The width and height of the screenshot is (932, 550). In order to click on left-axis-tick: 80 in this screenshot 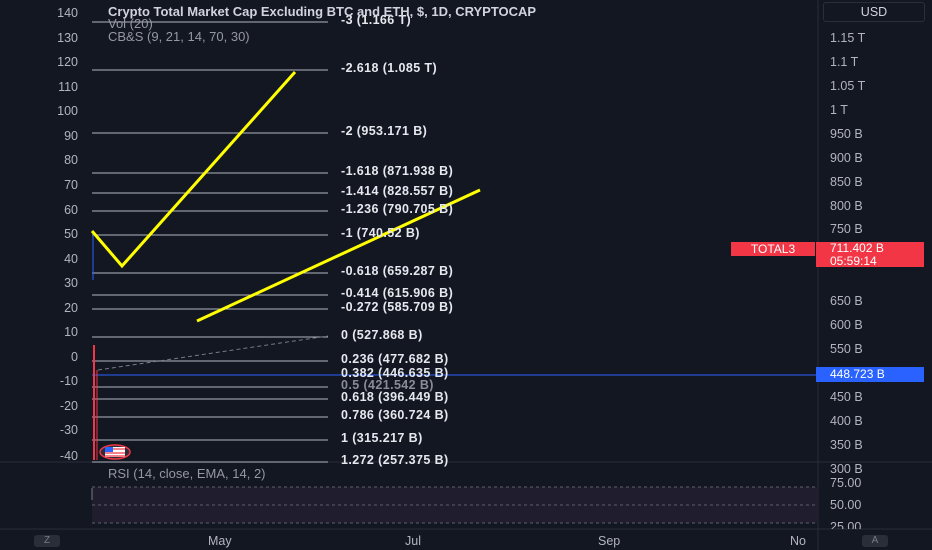, I will do `click(71, 160)`.